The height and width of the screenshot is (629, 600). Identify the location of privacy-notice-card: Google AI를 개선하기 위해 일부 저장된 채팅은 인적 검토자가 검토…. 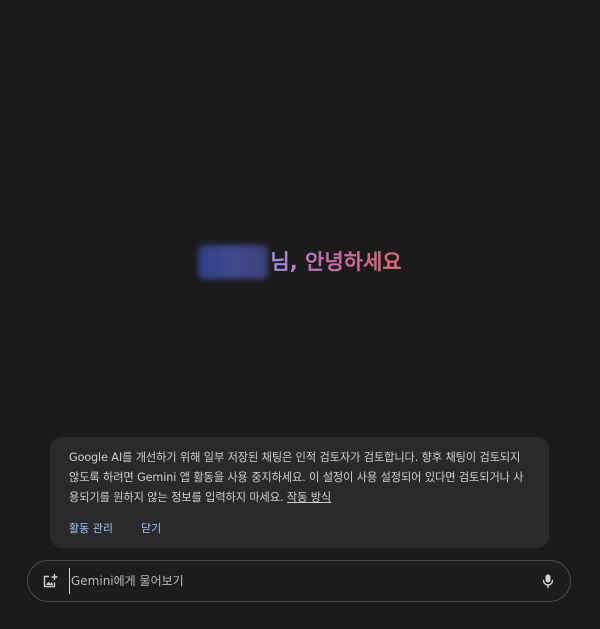
(299, 492).